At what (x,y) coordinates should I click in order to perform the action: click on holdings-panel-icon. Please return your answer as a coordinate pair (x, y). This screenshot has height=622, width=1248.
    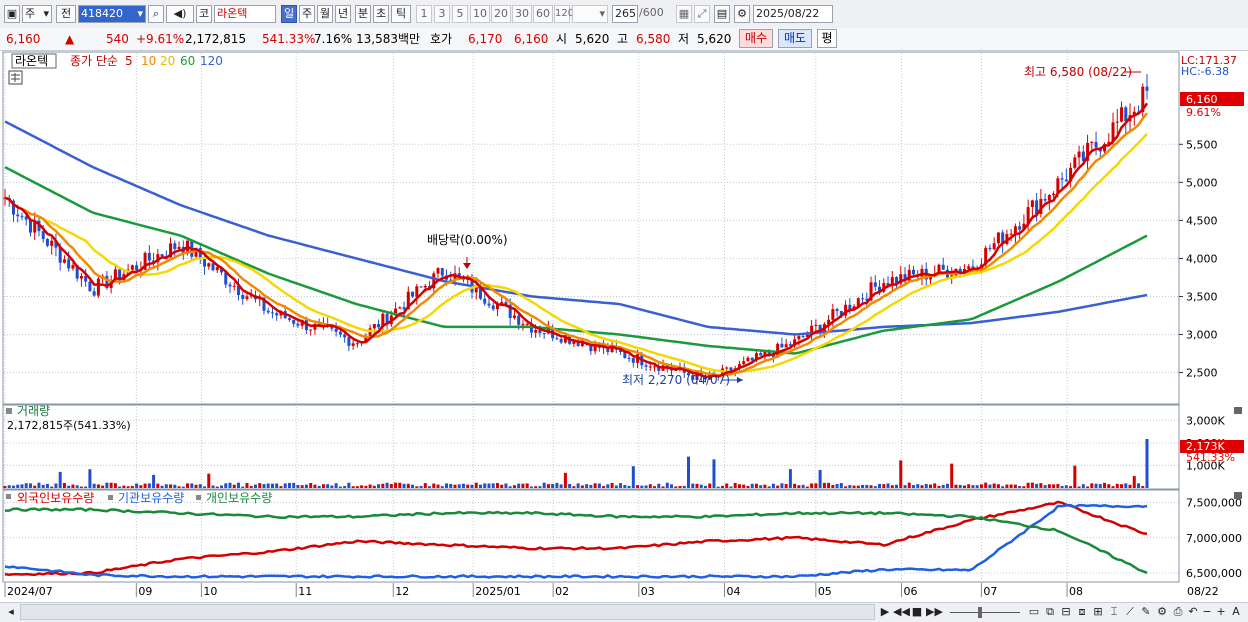
    Looking at the image, I should click on (8, 496).